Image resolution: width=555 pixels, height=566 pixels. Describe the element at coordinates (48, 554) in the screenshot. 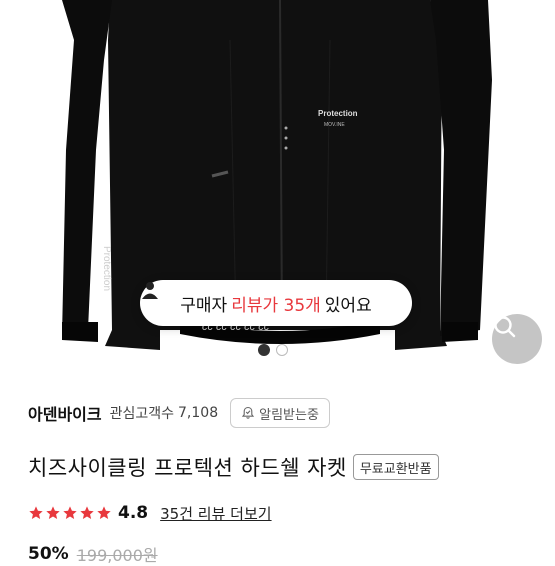

I see `discount-rate: 50%` at that location.